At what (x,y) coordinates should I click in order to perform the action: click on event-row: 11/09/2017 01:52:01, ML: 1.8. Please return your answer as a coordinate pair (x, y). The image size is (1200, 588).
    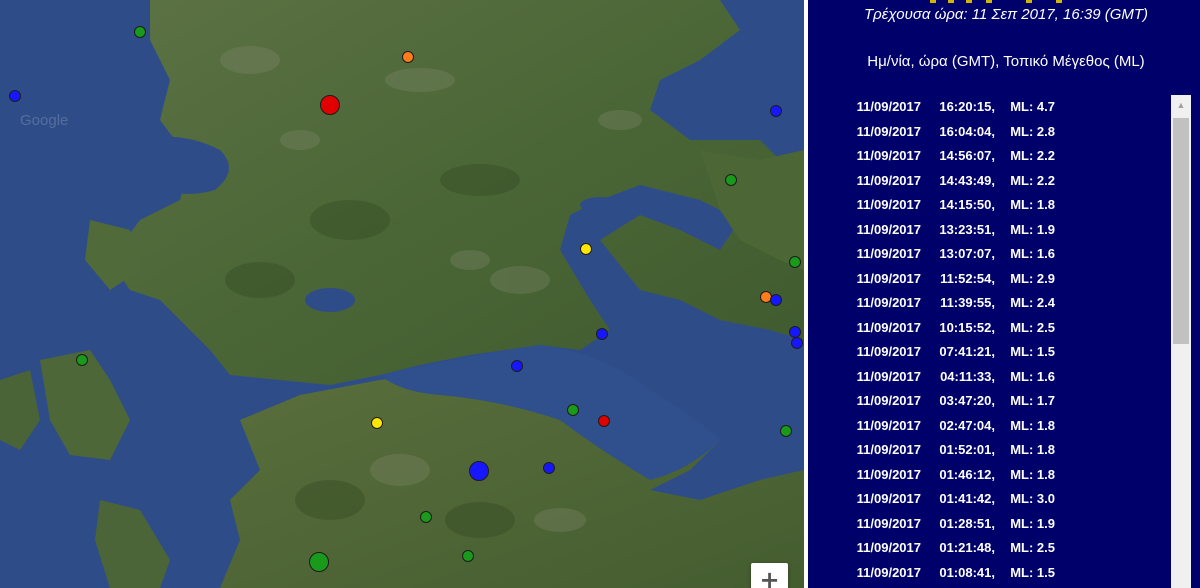
    Looking at the image, I should click on (991, 450).